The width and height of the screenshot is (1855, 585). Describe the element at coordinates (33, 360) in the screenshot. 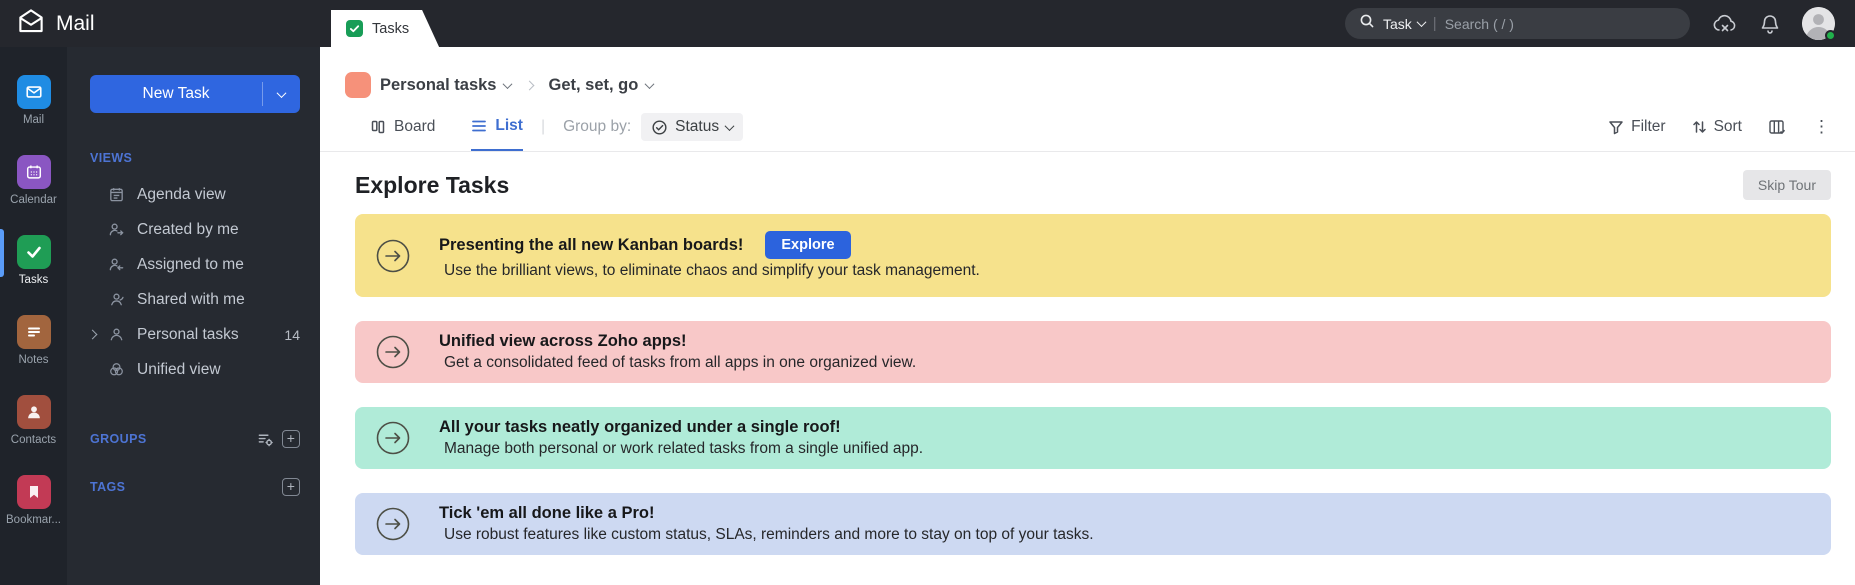

I see `rail-label: Notes` at that location.